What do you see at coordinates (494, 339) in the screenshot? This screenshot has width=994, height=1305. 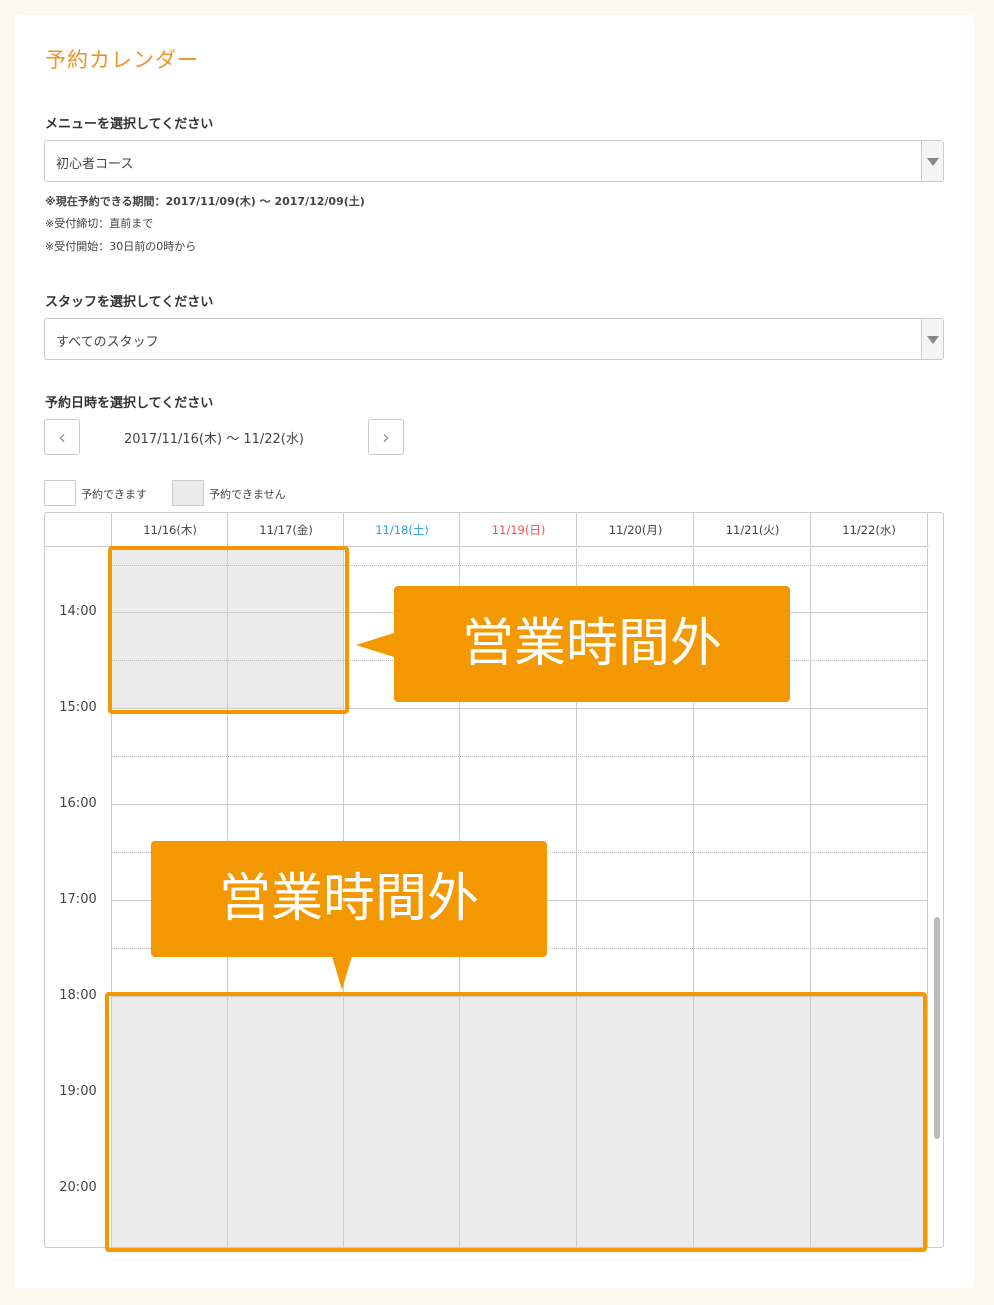 I see `staff-select: すべてのスタッフ` at bounding box center [494, 339].